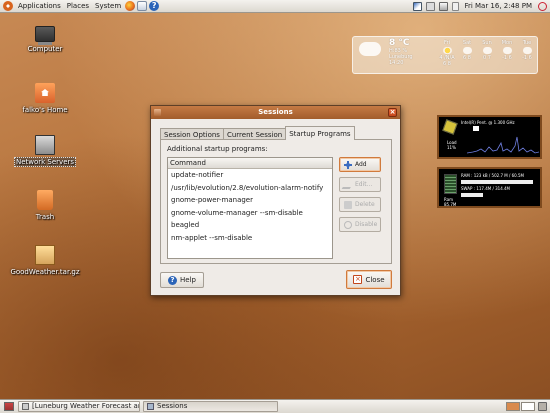 The width and height of the screenshot is (550, 413). What do you see at coordinates (108, 6) in the screenshot?
I see `menu-system: System` at bounding box center [108, 6].